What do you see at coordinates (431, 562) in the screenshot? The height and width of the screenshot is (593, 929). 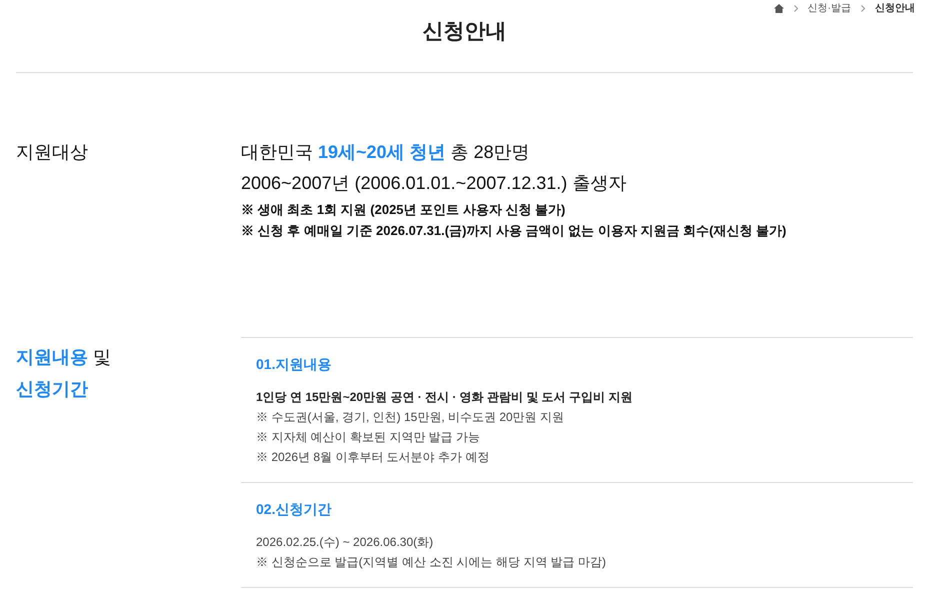 I see `body-text: ※ 신청순으로 발급(지역별 예산 소진 시에는 해당 지역 발급 마감)` at bounding box center [431, 562].